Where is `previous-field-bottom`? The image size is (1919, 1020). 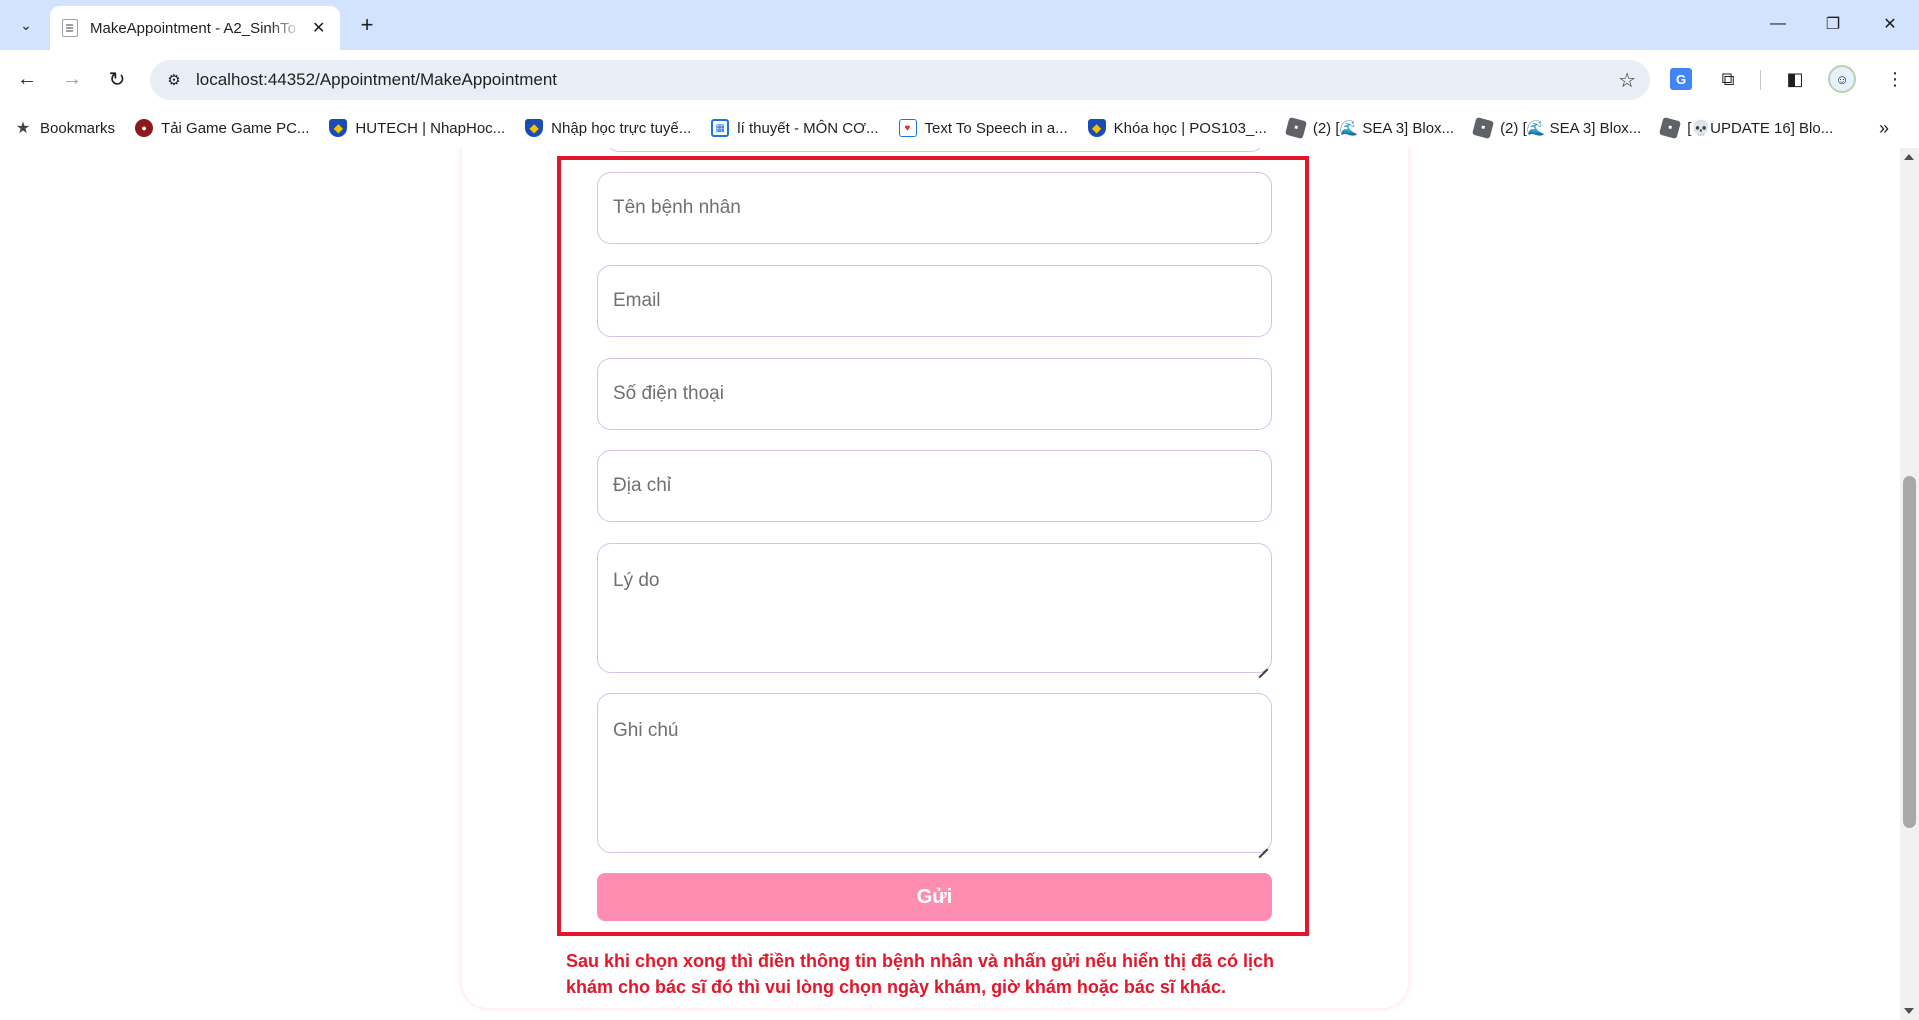
previous-field-bottom is located at coordinates (935, 150).